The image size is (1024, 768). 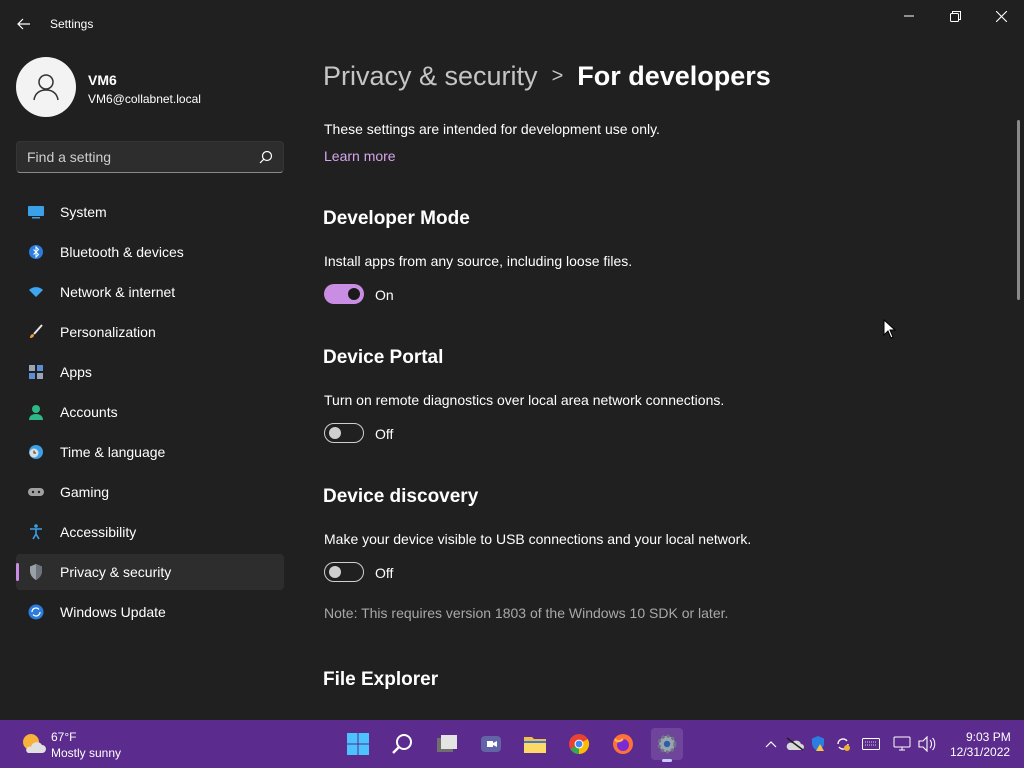 I want to click on sidebar-item-label: Accounts, so click(x=89, y=412).